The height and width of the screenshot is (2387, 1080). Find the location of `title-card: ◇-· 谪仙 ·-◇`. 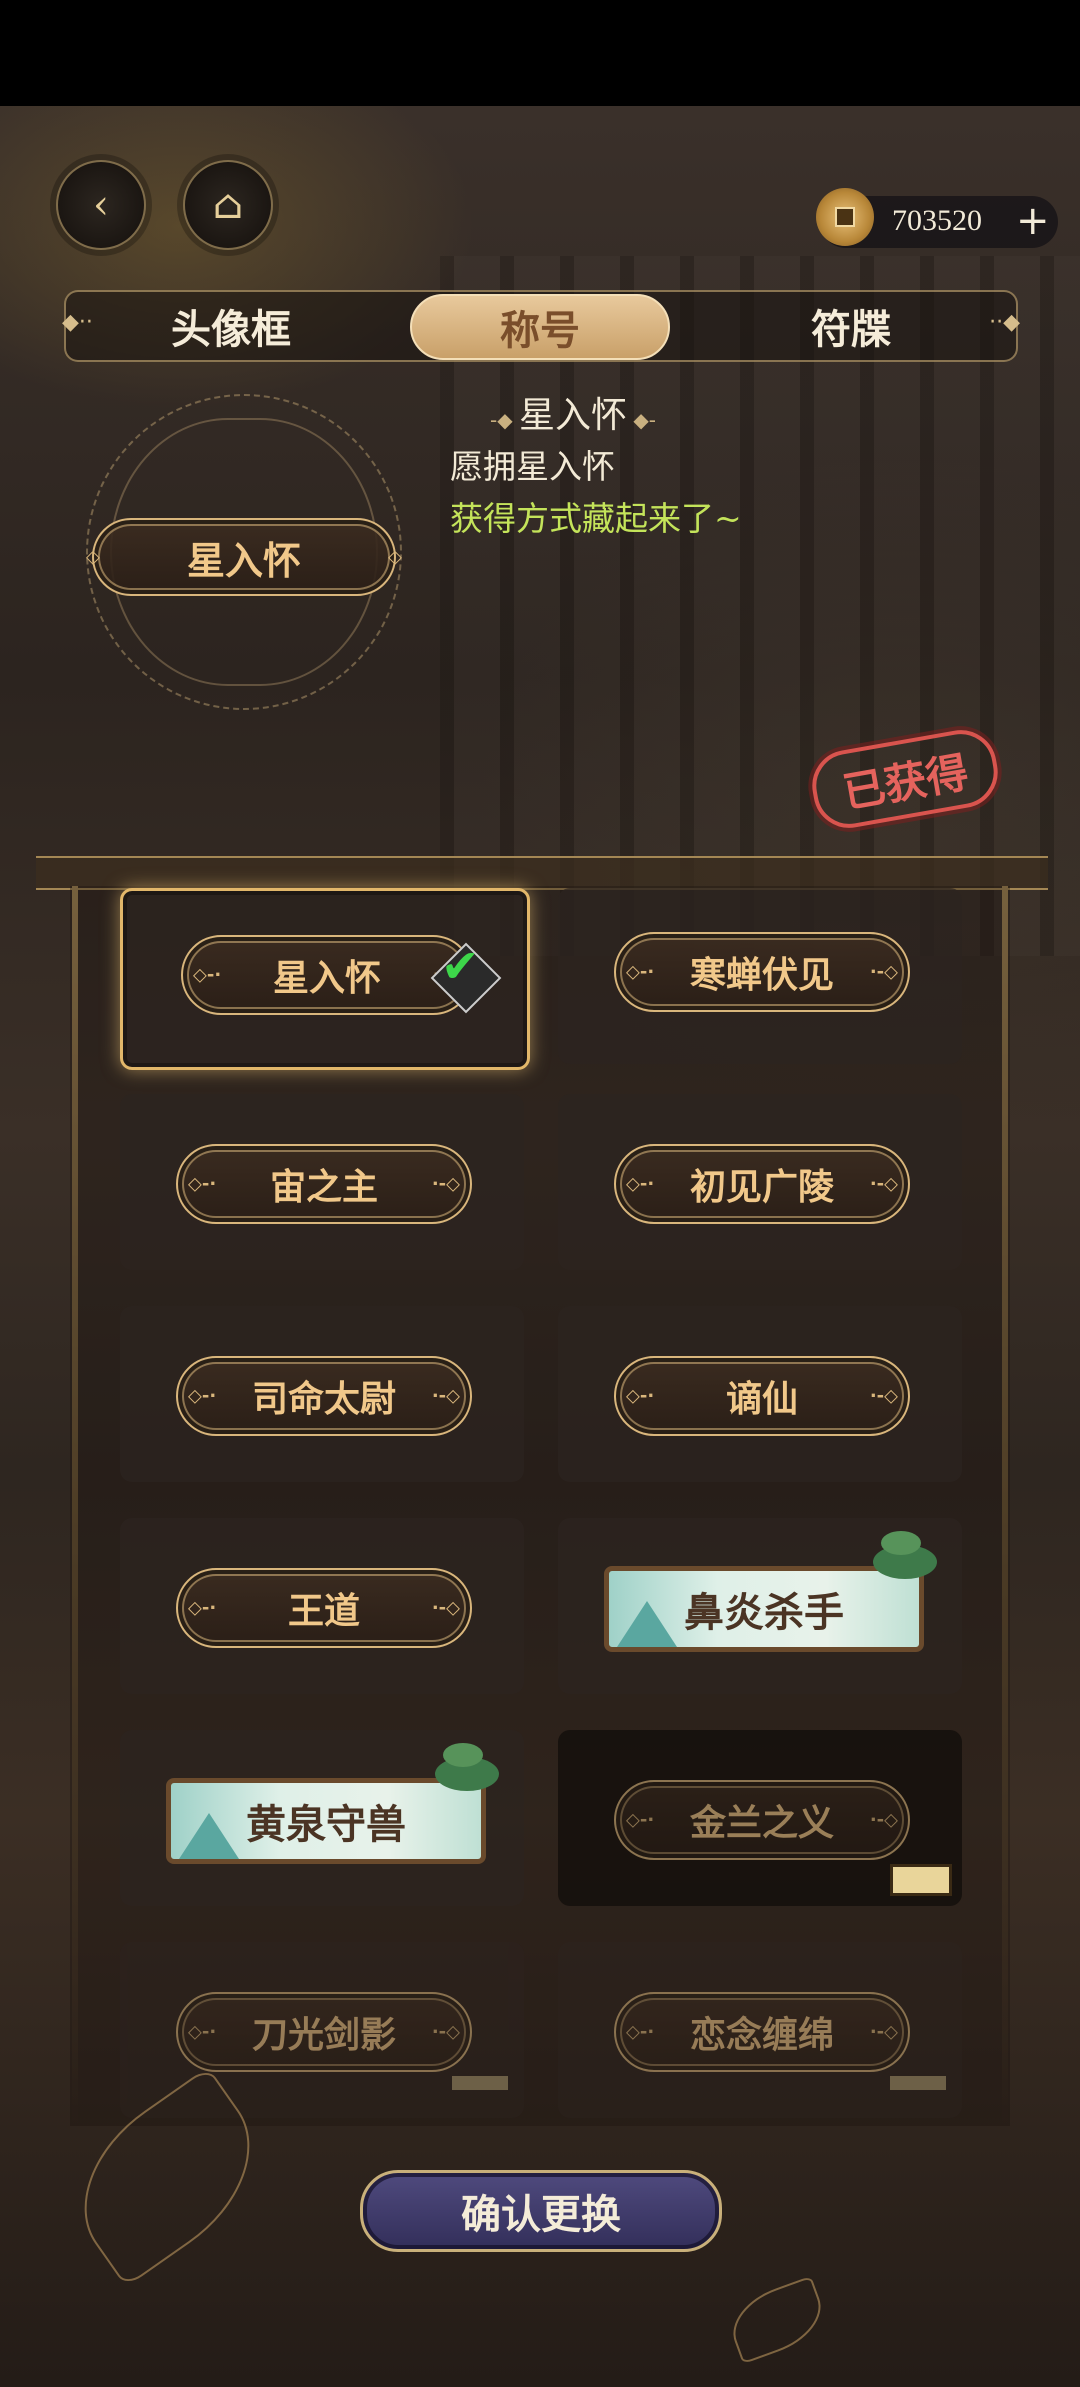

title-card: ◇-· 谪仙 ·-◇ is located at coordinates (760, 1394).